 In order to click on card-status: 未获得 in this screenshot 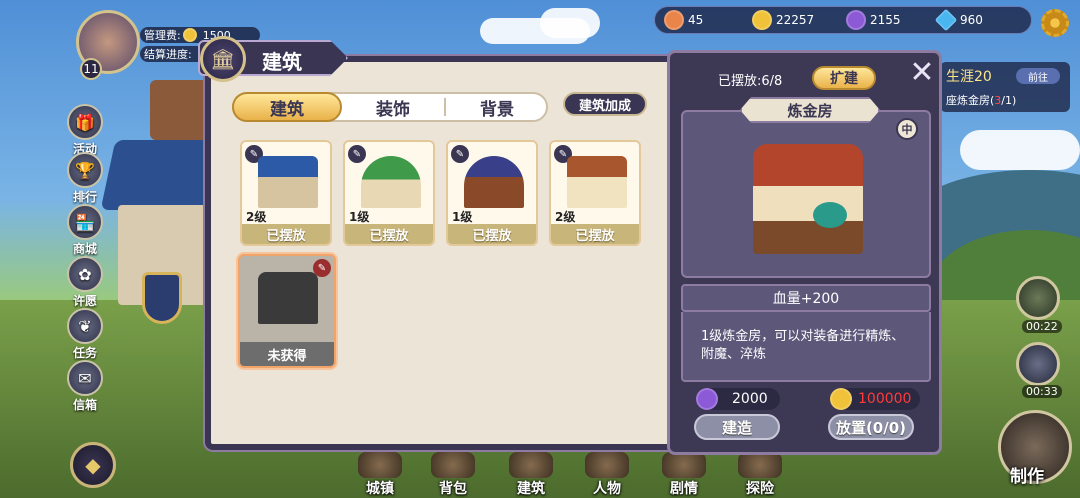, I will do `click(287, 354)`.